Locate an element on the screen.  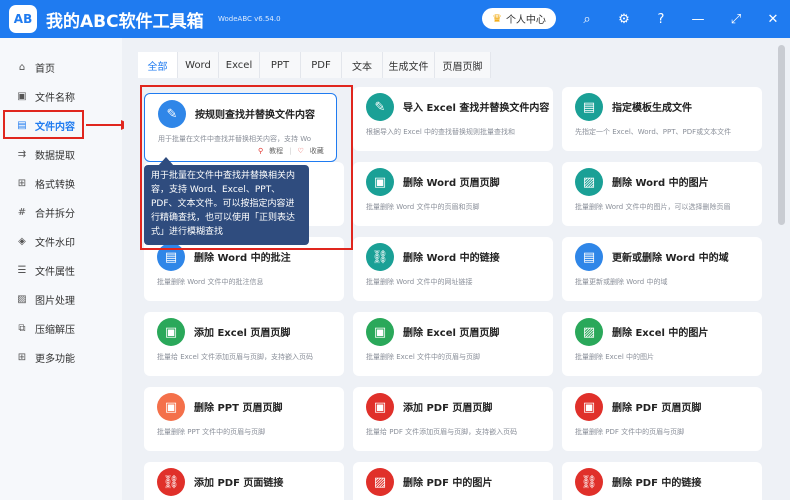
app-title: 我的ABC软件工具箱 is located at coordinates (125, 22).